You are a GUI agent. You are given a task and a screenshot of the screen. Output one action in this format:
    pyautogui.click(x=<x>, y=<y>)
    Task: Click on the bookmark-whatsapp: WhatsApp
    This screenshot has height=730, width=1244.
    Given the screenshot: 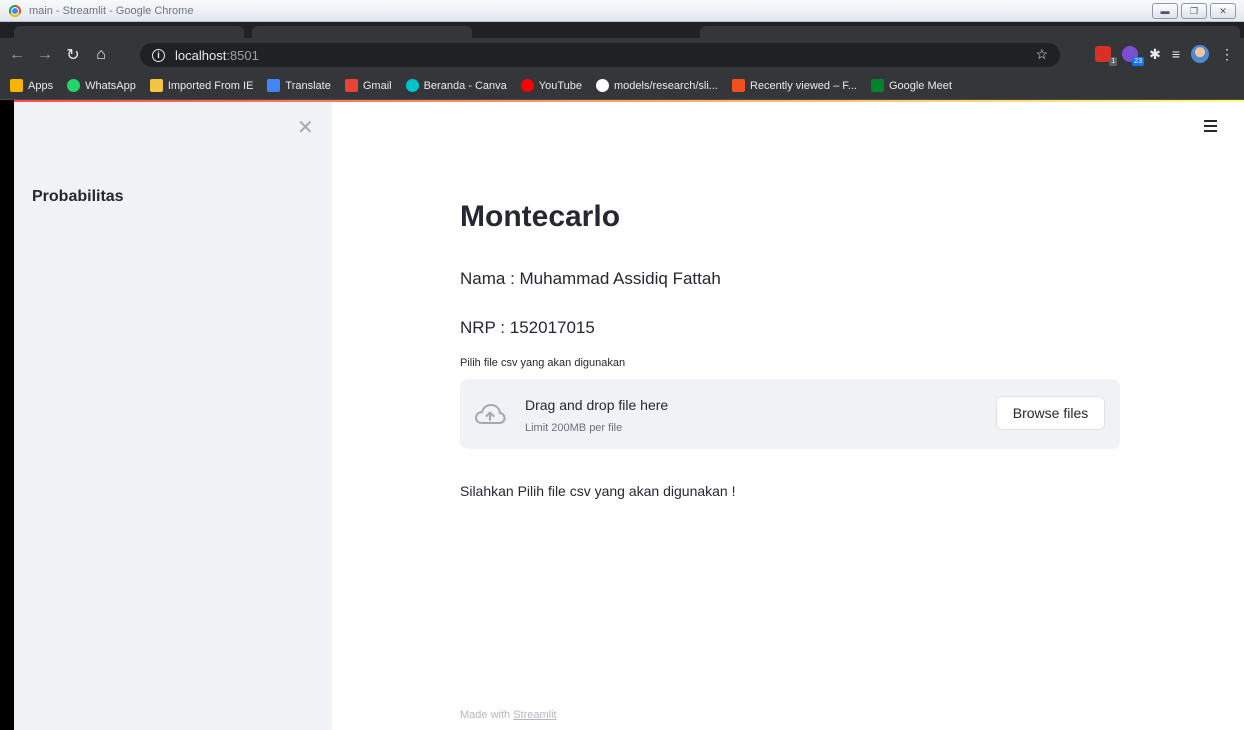 What is the action you would take?
    pyautogui.click(x=101, y=85)
    